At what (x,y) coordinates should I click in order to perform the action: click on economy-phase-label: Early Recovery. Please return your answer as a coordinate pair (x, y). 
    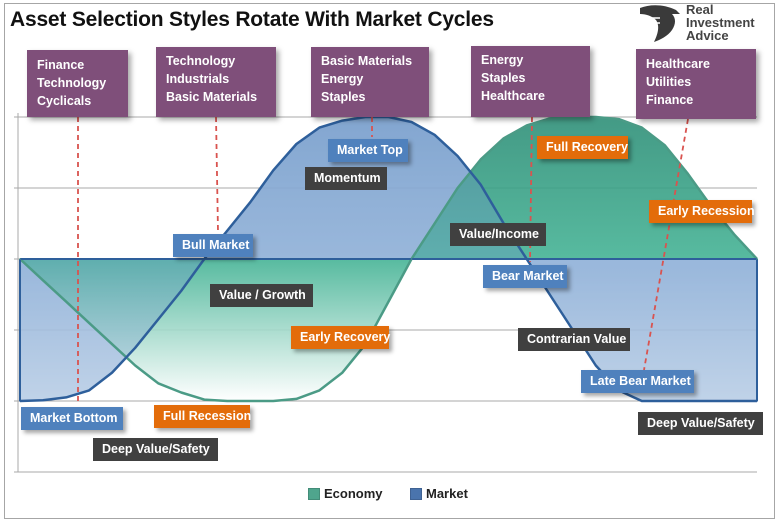
    Looking at the image, I should click on (340, 337).